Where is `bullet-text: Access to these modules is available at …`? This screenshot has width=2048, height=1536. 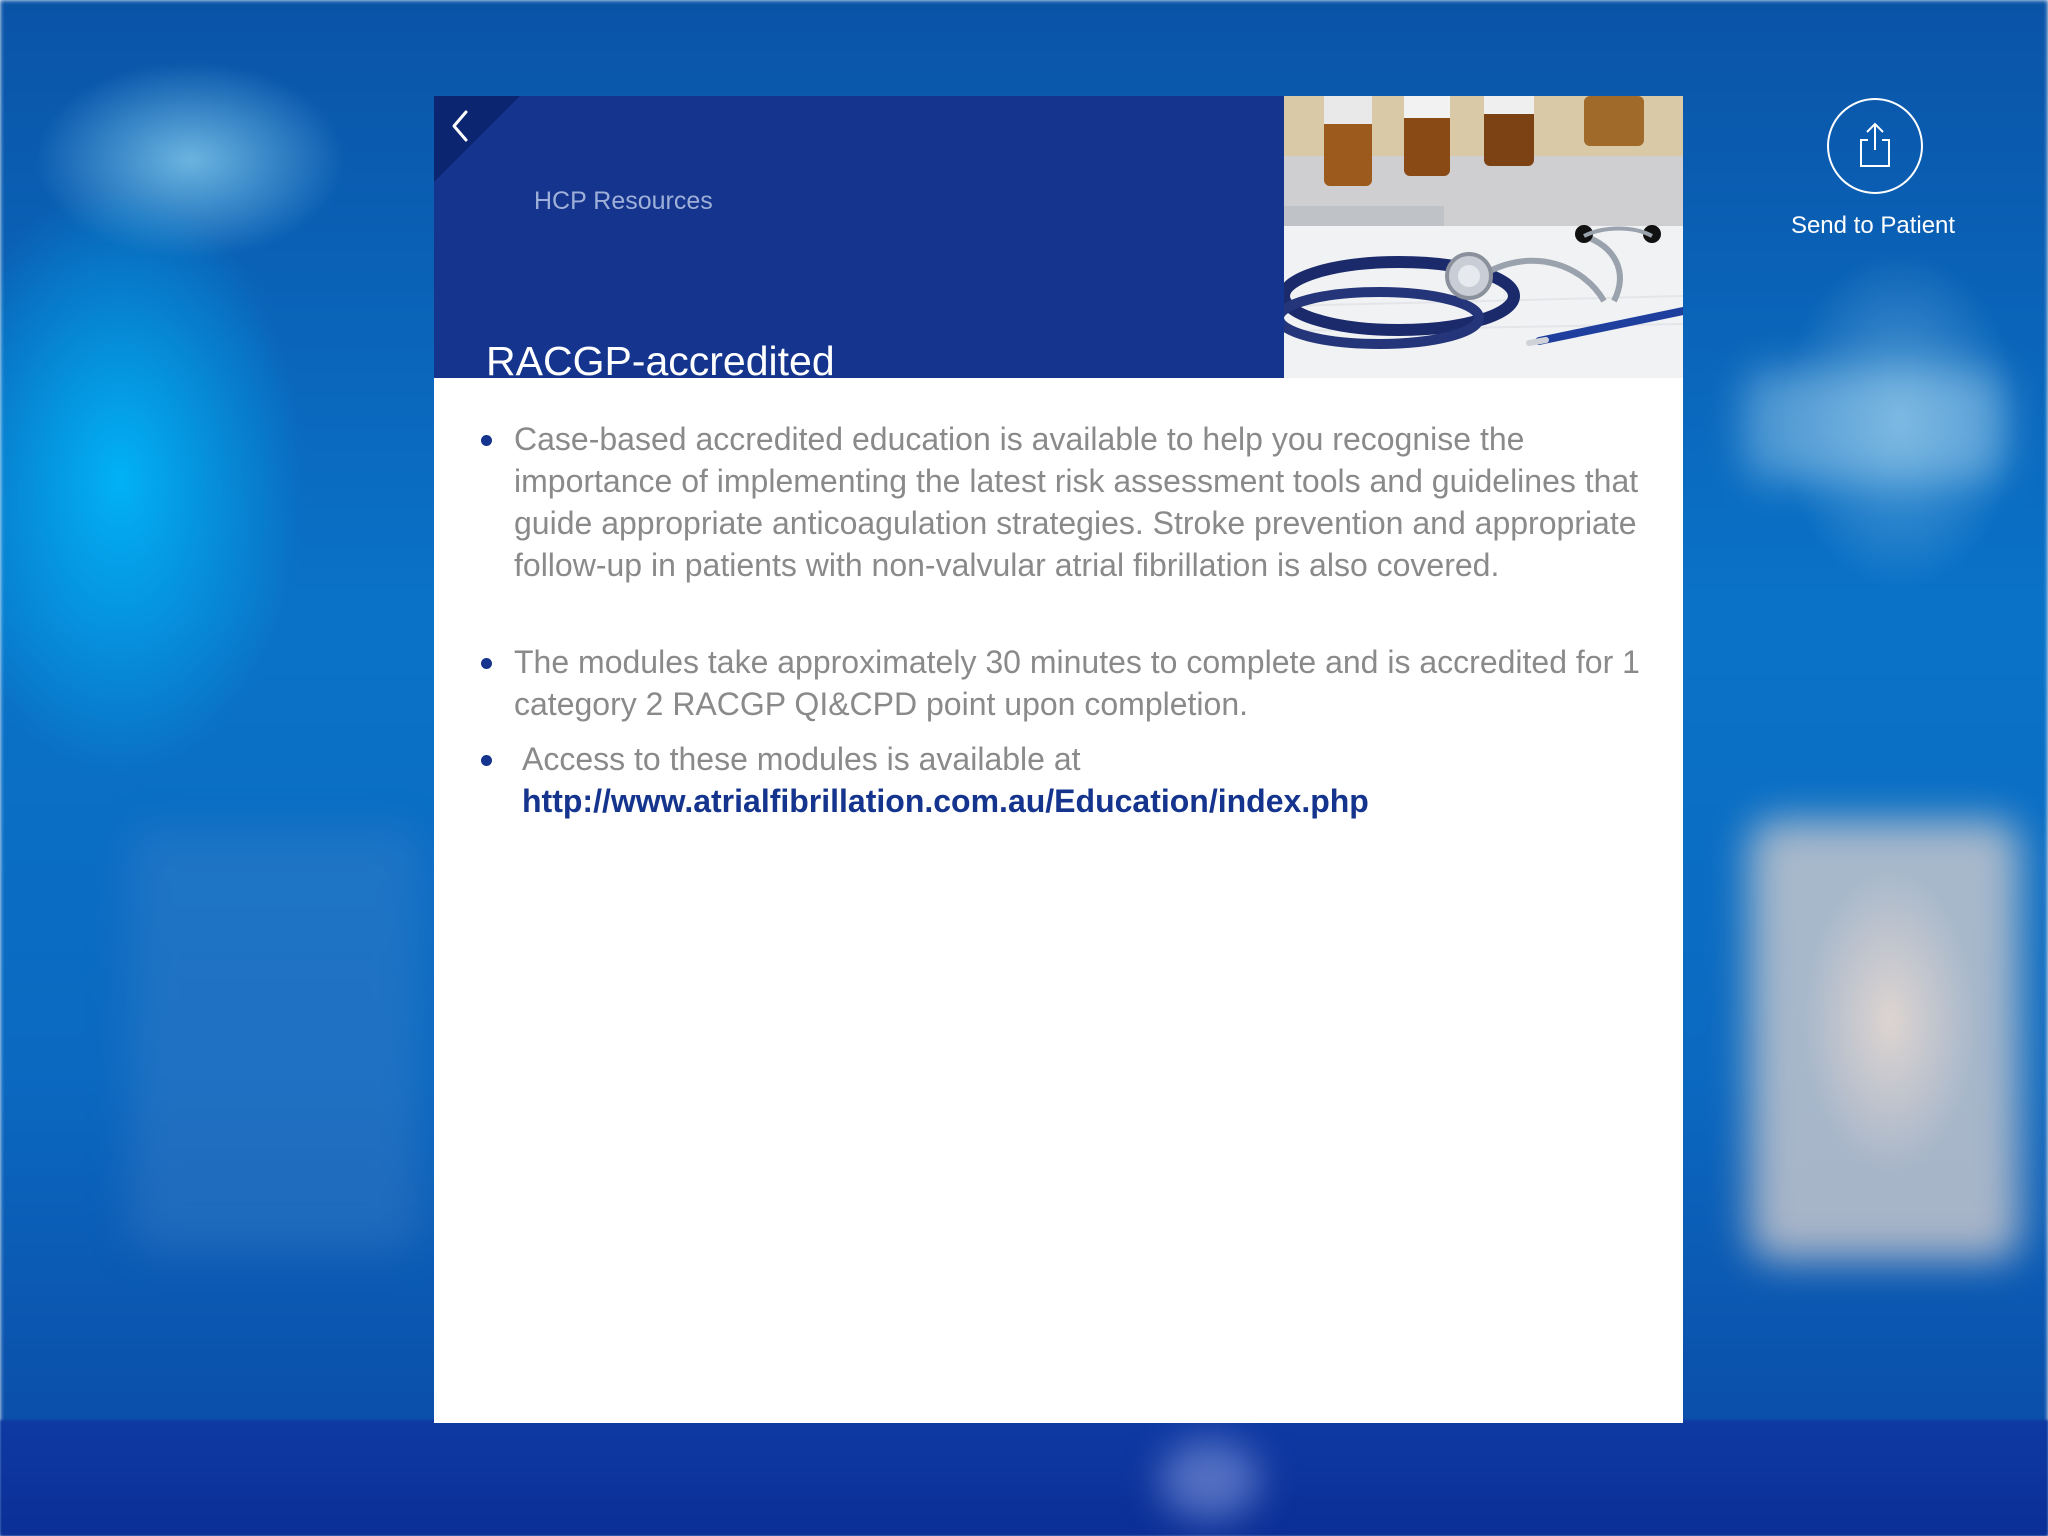 bullet-text: Access to these modules is available at … is located at coordinates (1092, 780).